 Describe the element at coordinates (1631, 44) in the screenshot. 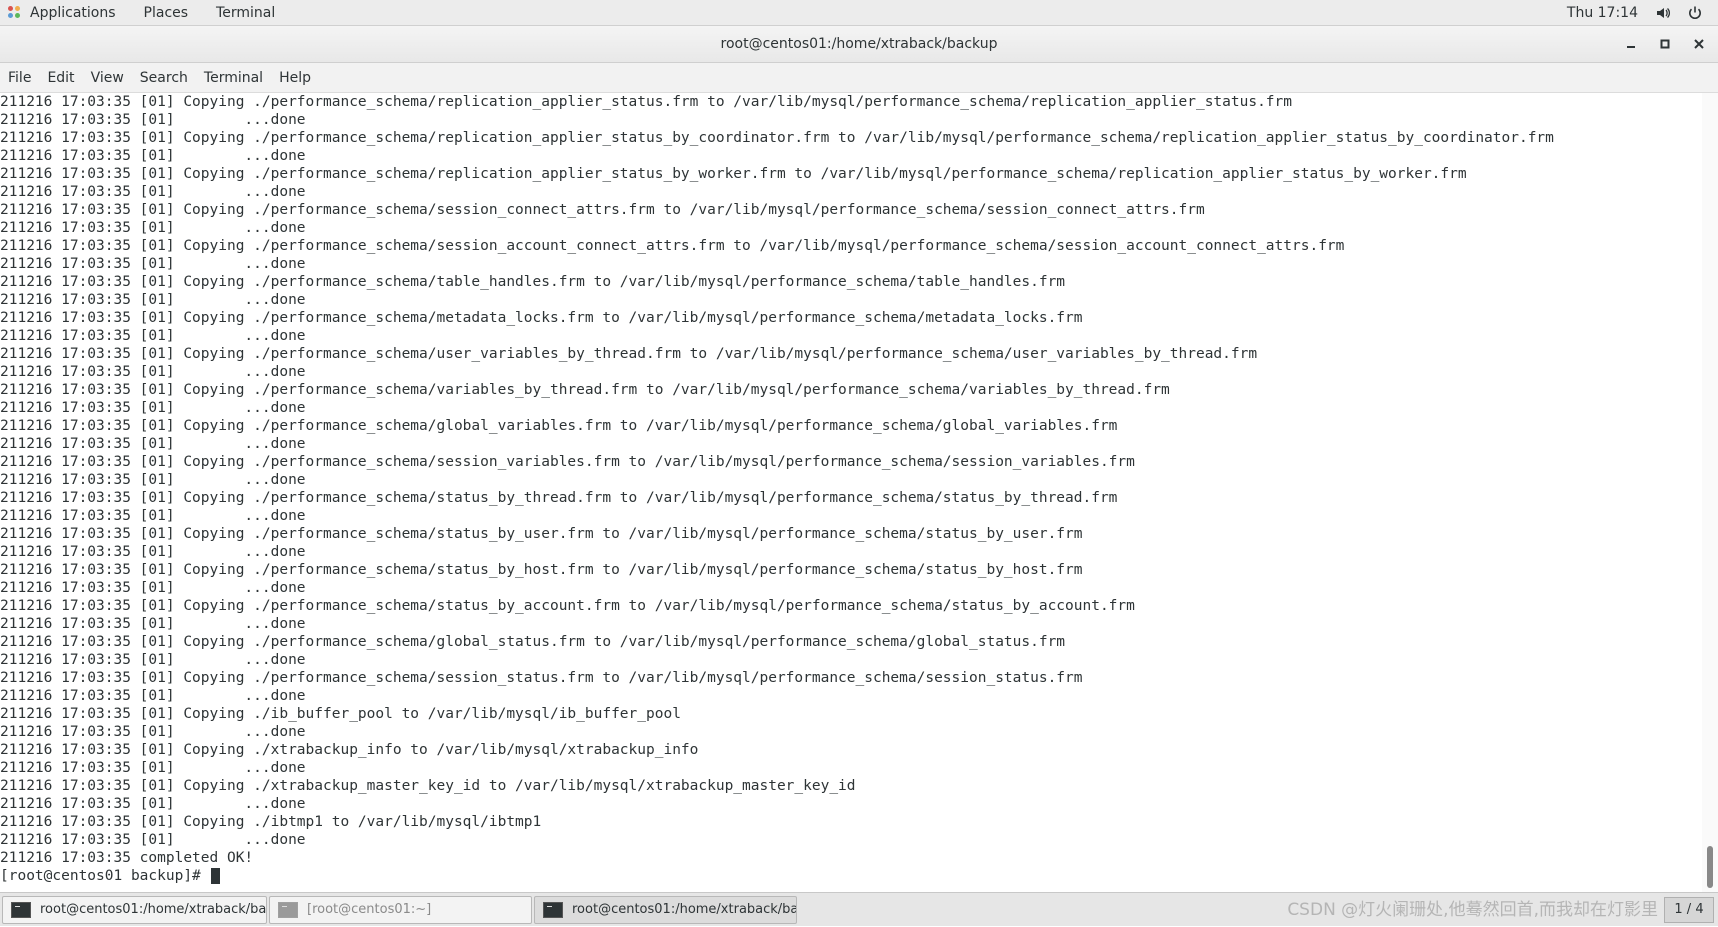

I see `minimize-icon` at that location.